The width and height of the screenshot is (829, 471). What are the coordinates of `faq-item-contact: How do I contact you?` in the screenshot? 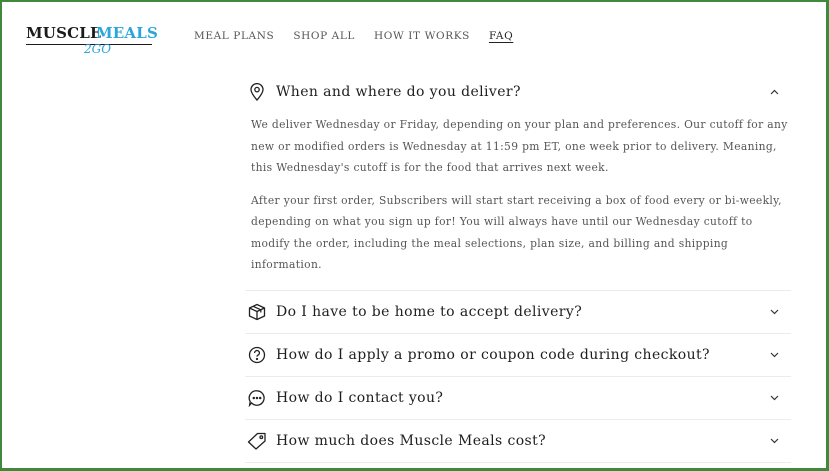 It's located at (518, 398).